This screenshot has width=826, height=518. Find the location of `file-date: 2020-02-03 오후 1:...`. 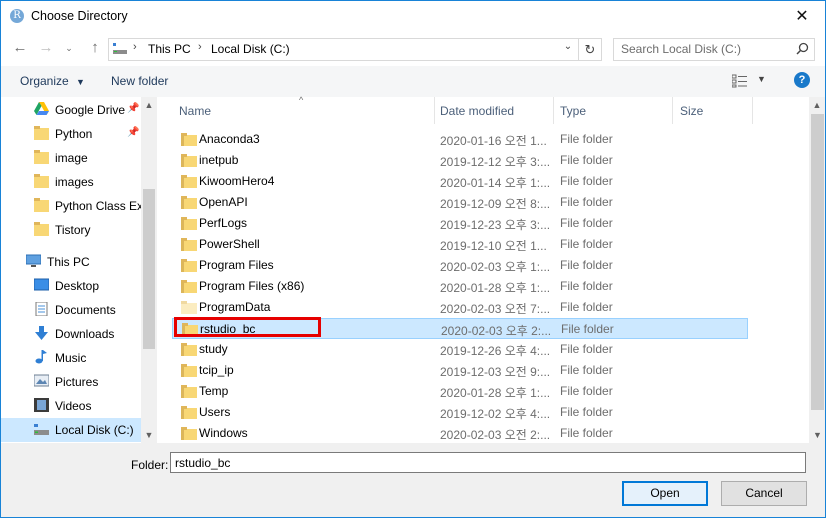

file-date: 2020-02-03 오후 1:... is located at coordinates (495, 267).